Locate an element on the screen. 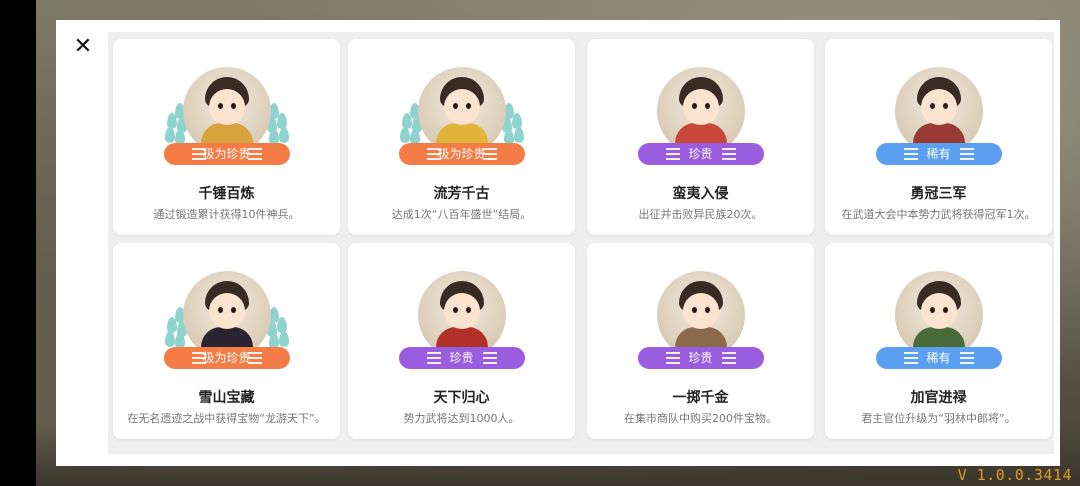 This screenshot has height=486, width=1080. achievement-title: 一掷千金 is located at coordinates (700, 398).